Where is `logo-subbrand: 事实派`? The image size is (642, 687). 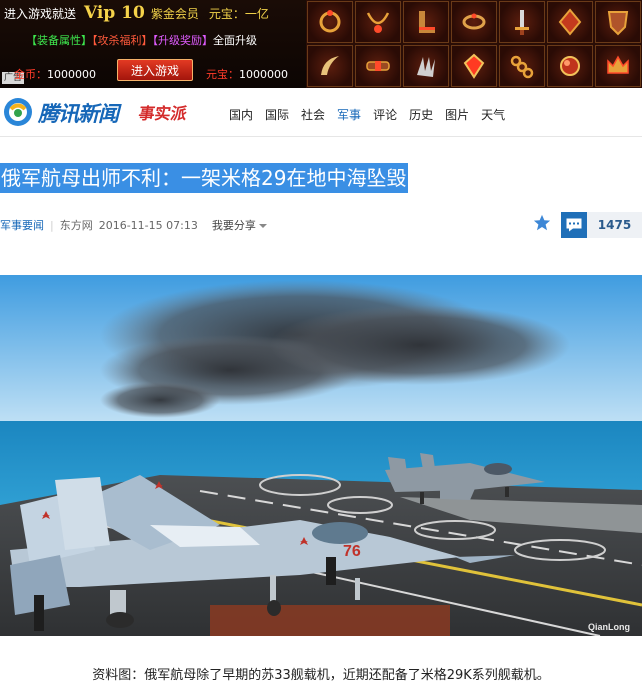
logo-subbrand: 事实派 is located at coordinates (163, 112).